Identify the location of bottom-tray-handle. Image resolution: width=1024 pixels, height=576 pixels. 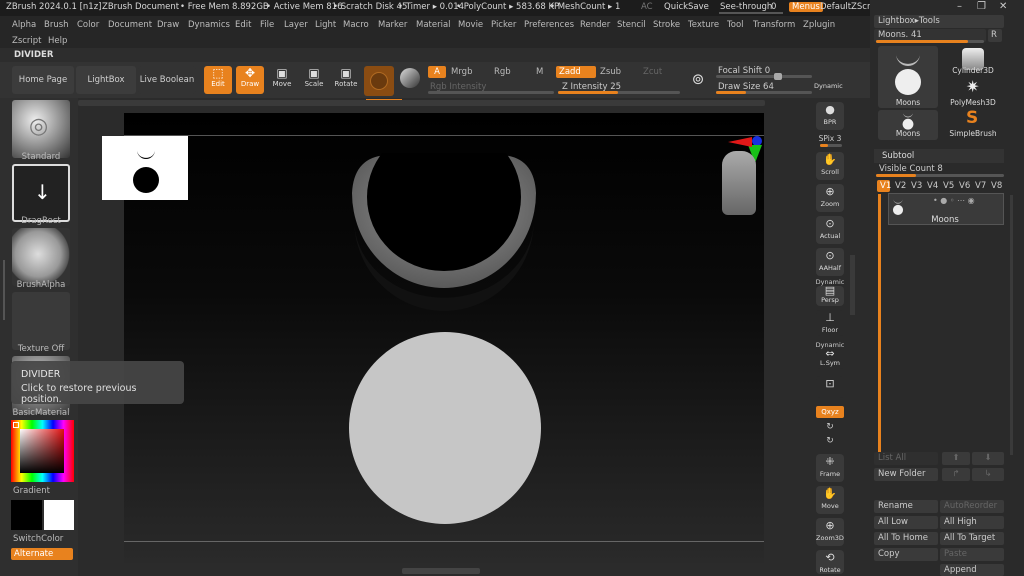
(441, 571).